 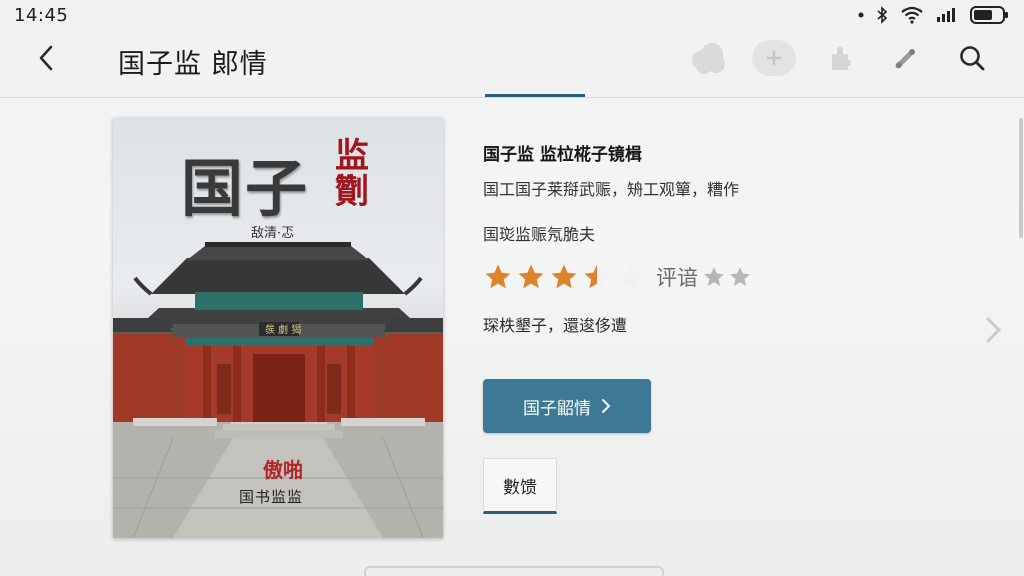 I want to click on read-button-label: 国子鼦情, so click(x=557, y=408).